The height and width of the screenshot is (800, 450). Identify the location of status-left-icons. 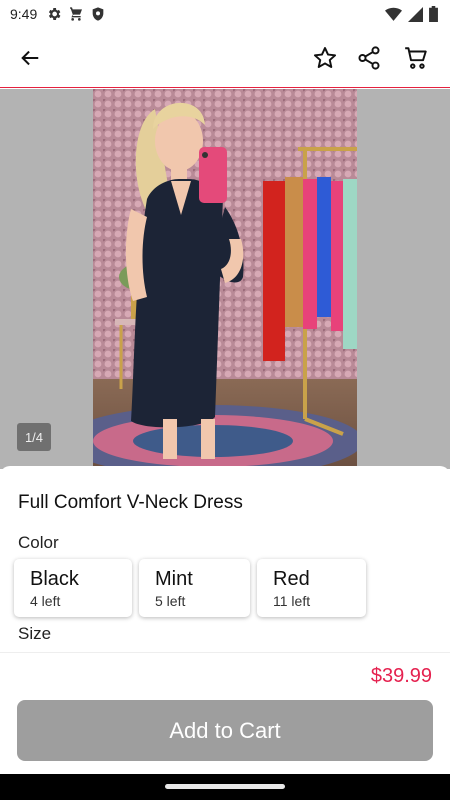
(76, 14).